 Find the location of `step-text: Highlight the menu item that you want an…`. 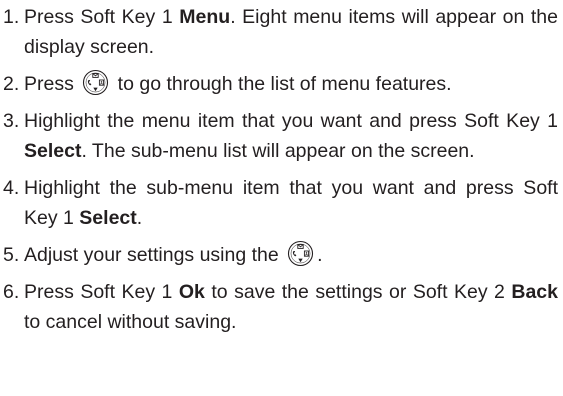

step-text: Highlight the menu item that you want an… is located at coordinates (291, 136).